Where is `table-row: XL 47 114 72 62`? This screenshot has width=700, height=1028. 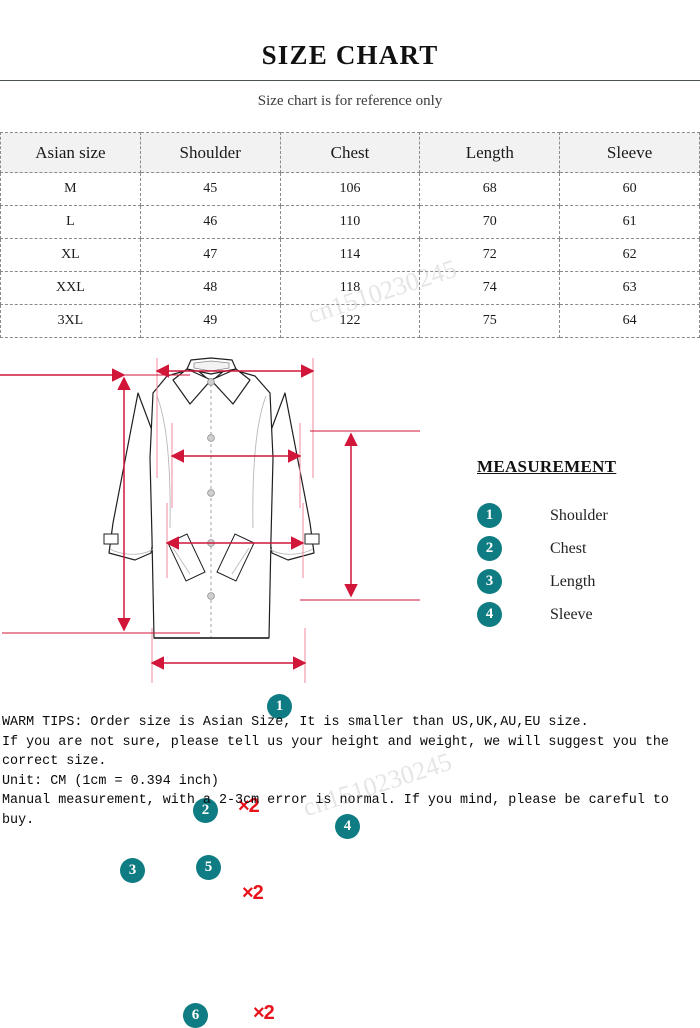
table-row: XL 47 114 72 62 is located at coordinates (350, 255).